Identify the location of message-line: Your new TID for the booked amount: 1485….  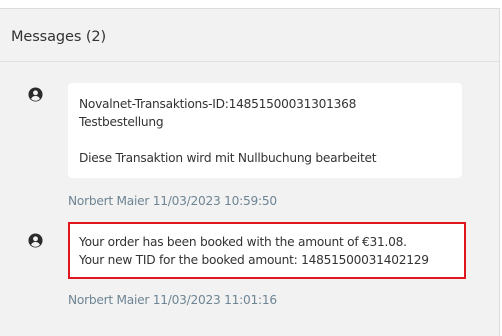
(254, 260).